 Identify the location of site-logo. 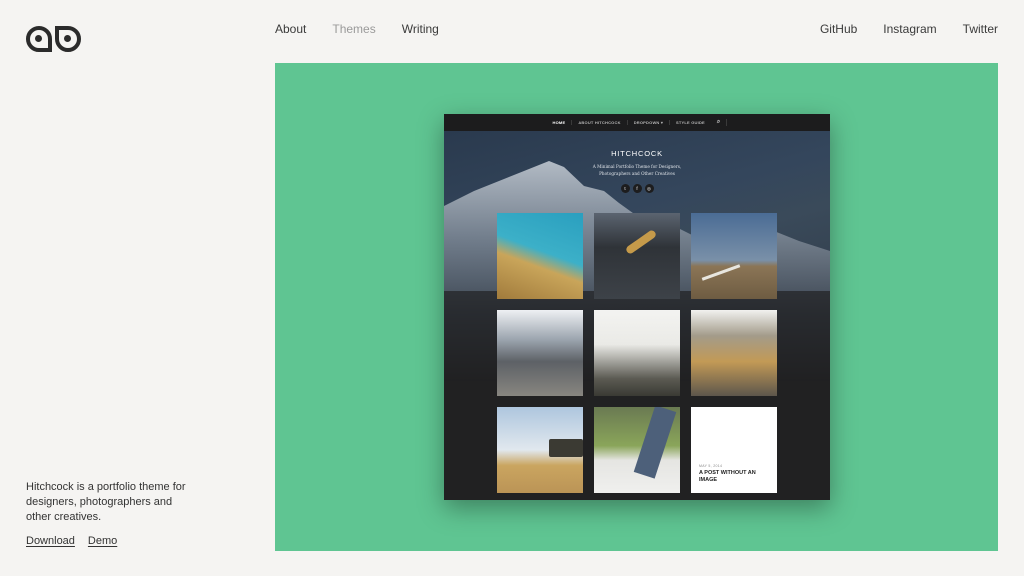
(55, 39).